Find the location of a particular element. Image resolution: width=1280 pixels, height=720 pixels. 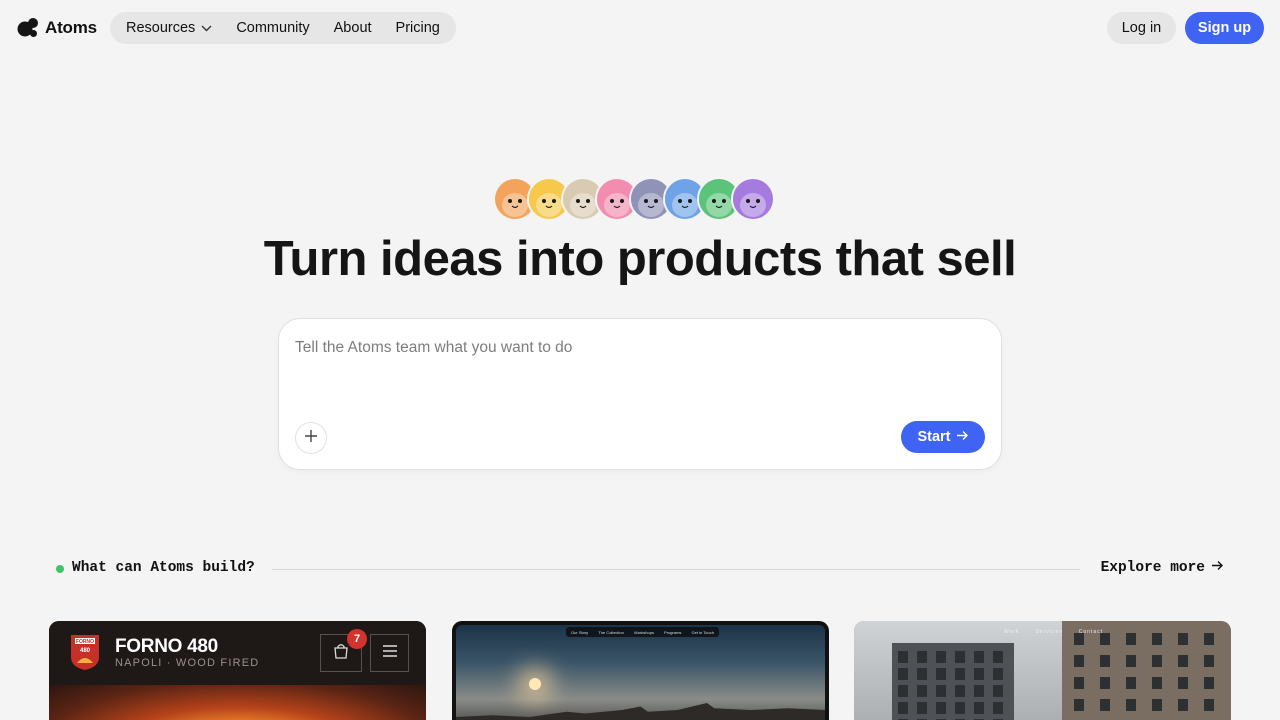

menu-icon is located at coordinates (390, 653).